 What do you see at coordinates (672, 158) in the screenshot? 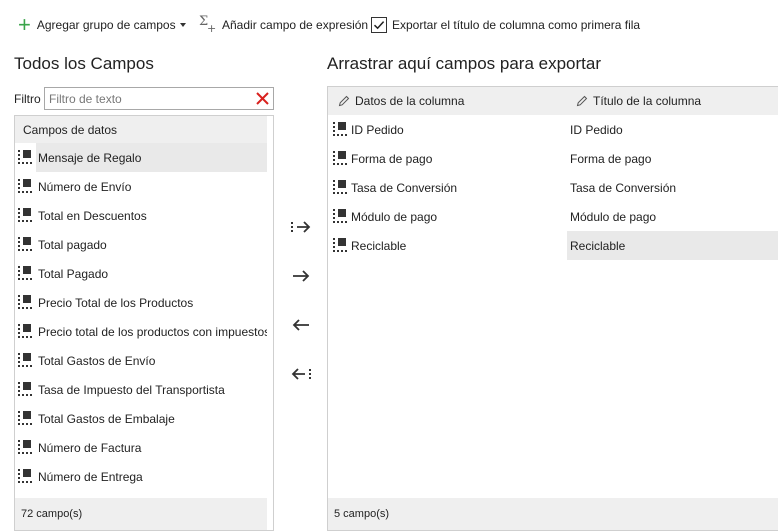
I see `column-title-cell: Forma de pago` at bounding box center [672, 158].